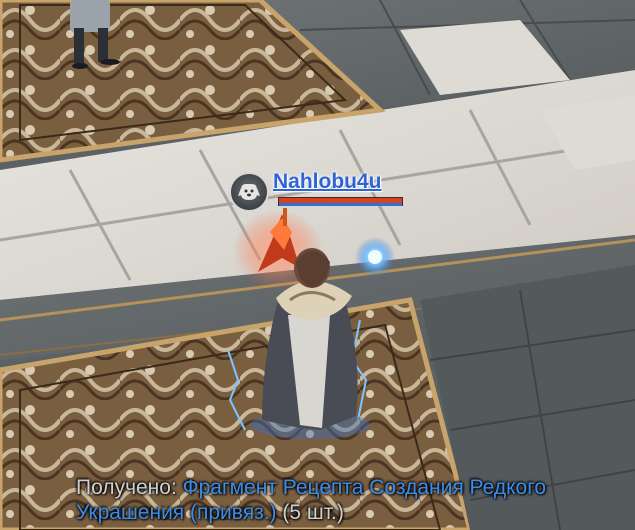 The image size is (635, 530). Describe the element at coordinates (327, 182) in the screenshot. I see `player-name: Nahlobu4u` at that location.